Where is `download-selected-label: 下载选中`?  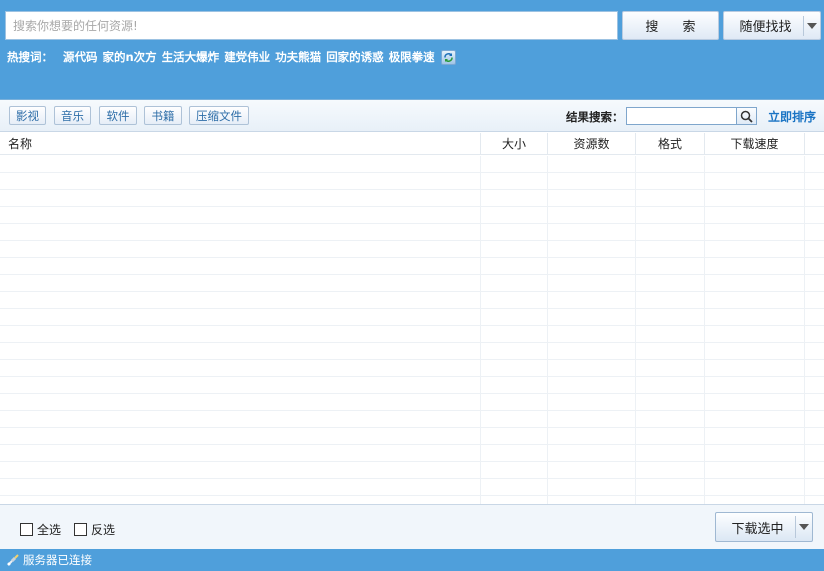 download-selected-label: 下载选中 is located at coordinates (757, 529).